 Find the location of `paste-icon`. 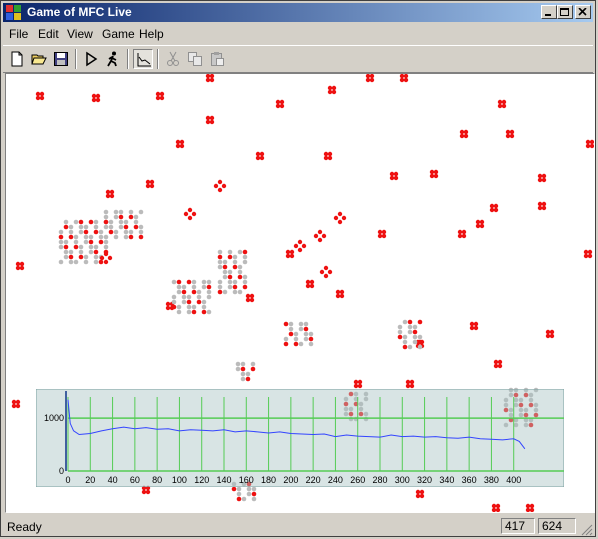

paste-icon is located at coordinates (217, 59).